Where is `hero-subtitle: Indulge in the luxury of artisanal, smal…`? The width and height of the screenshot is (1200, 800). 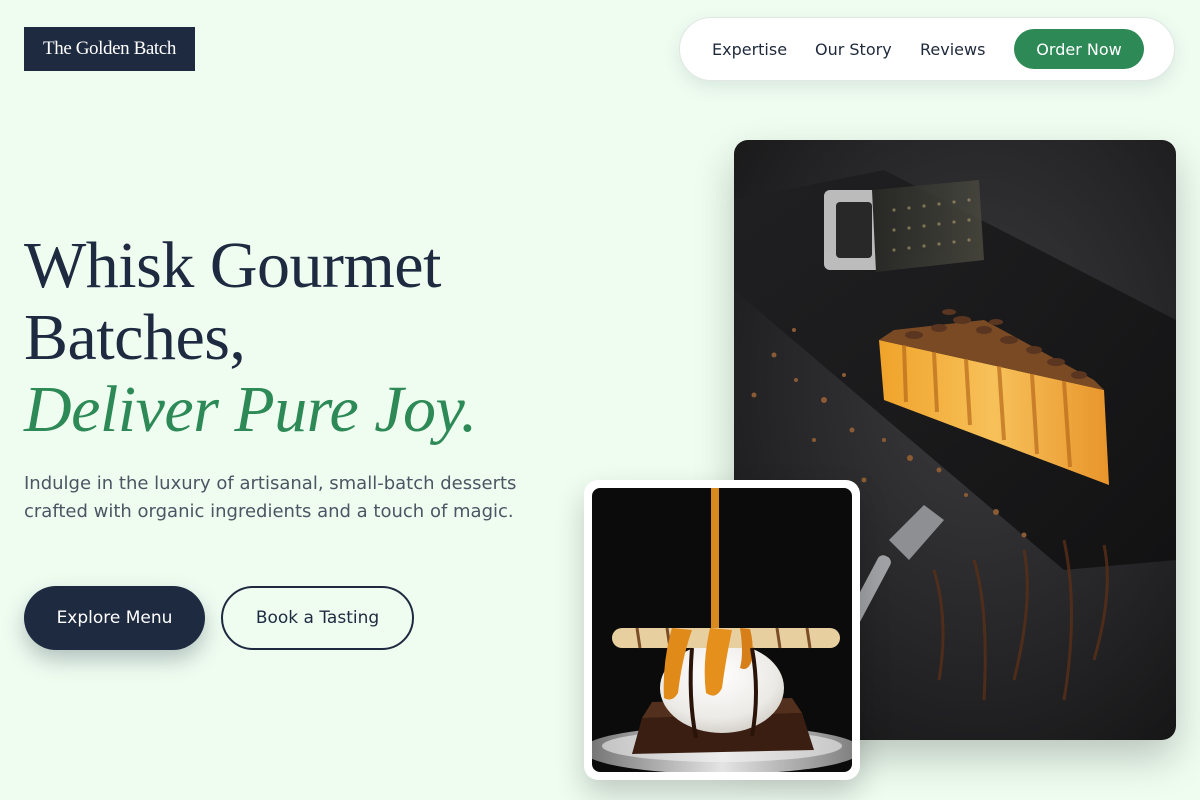
hero-subtitle: Indulge in the luxury of artisanal, smal… is located at coordinates (270, 497).